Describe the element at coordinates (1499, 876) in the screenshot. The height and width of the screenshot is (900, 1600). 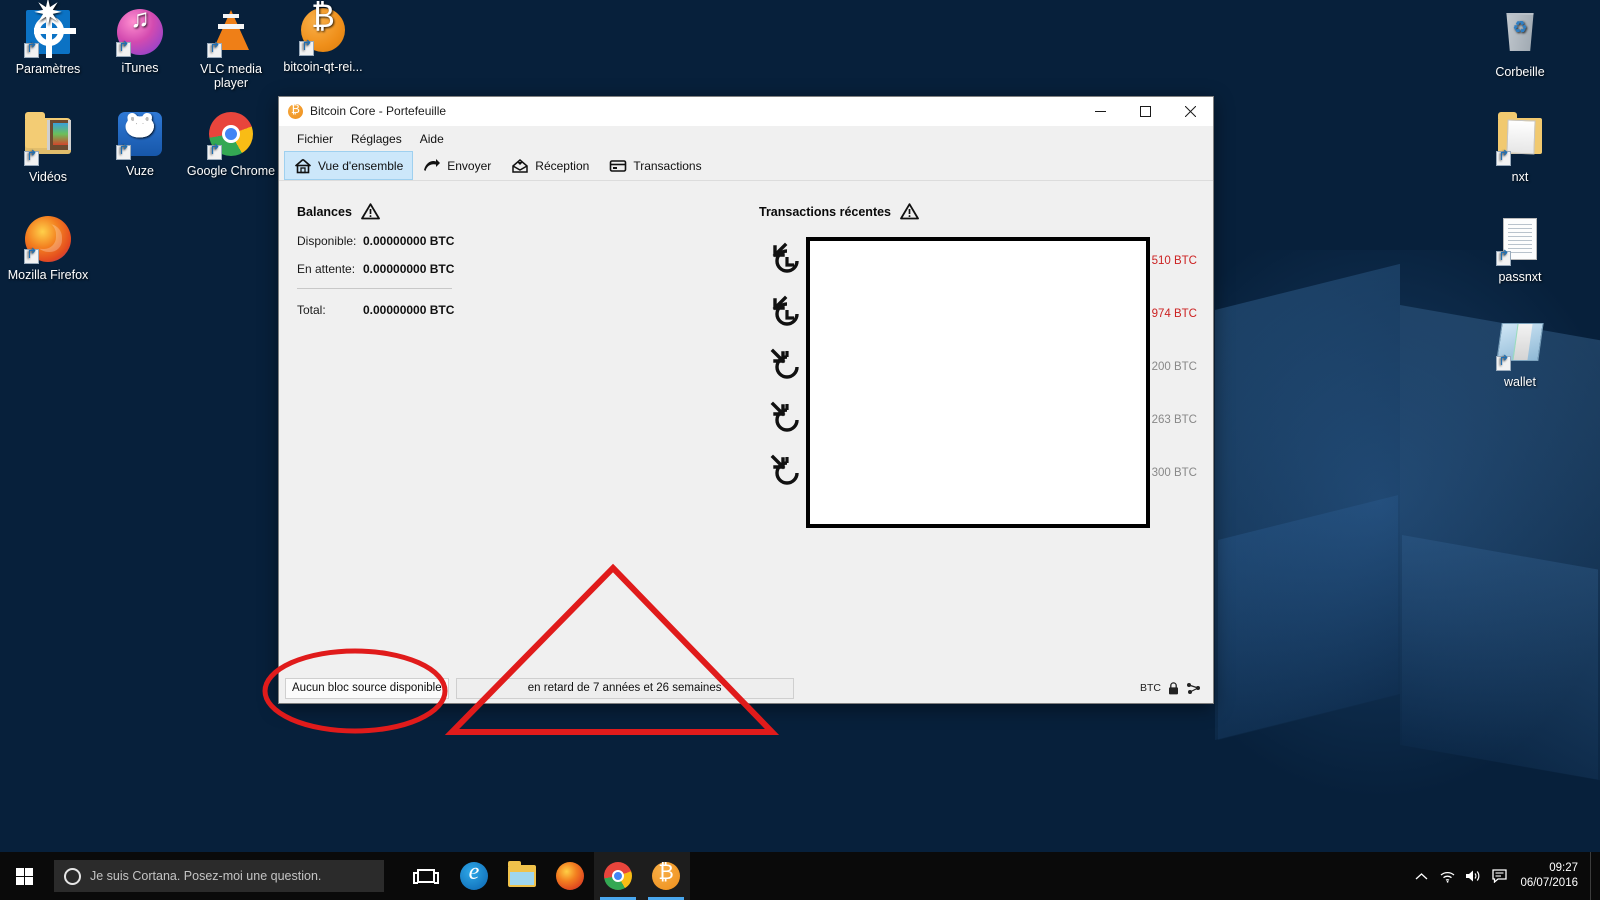
I see `action-center-icon` at that location.